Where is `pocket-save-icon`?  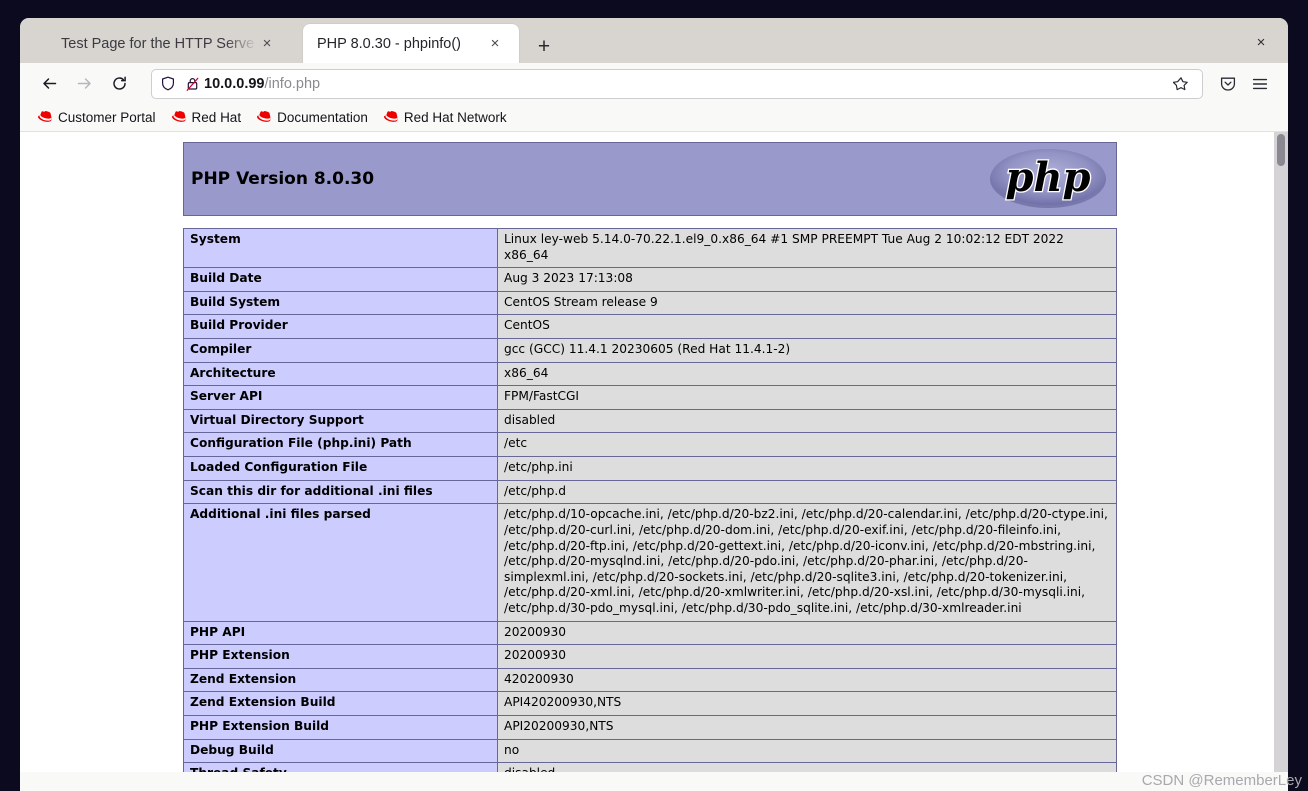
pocket-save-icon is located at coordinates (1228, 84).